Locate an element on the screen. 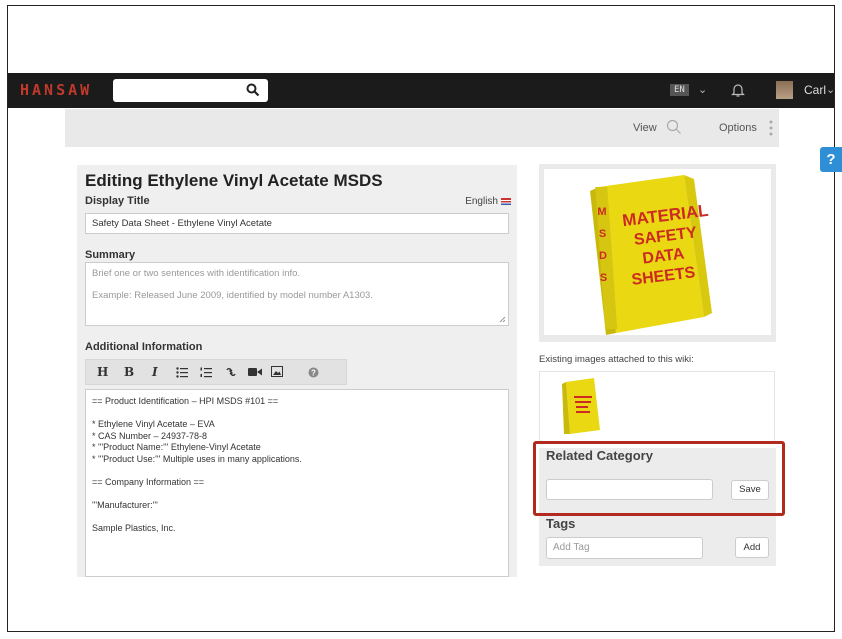 Image resolution: width=842 pixels, height=639 pixels. language-indicator: English is located at coordinates (488, 201).